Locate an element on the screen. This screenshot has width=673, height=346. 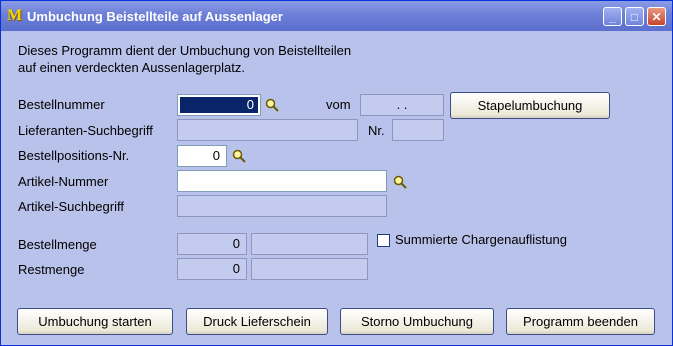
stapelumbuchung-button: Stapelumbuchung is located at coordinates (530, 105).